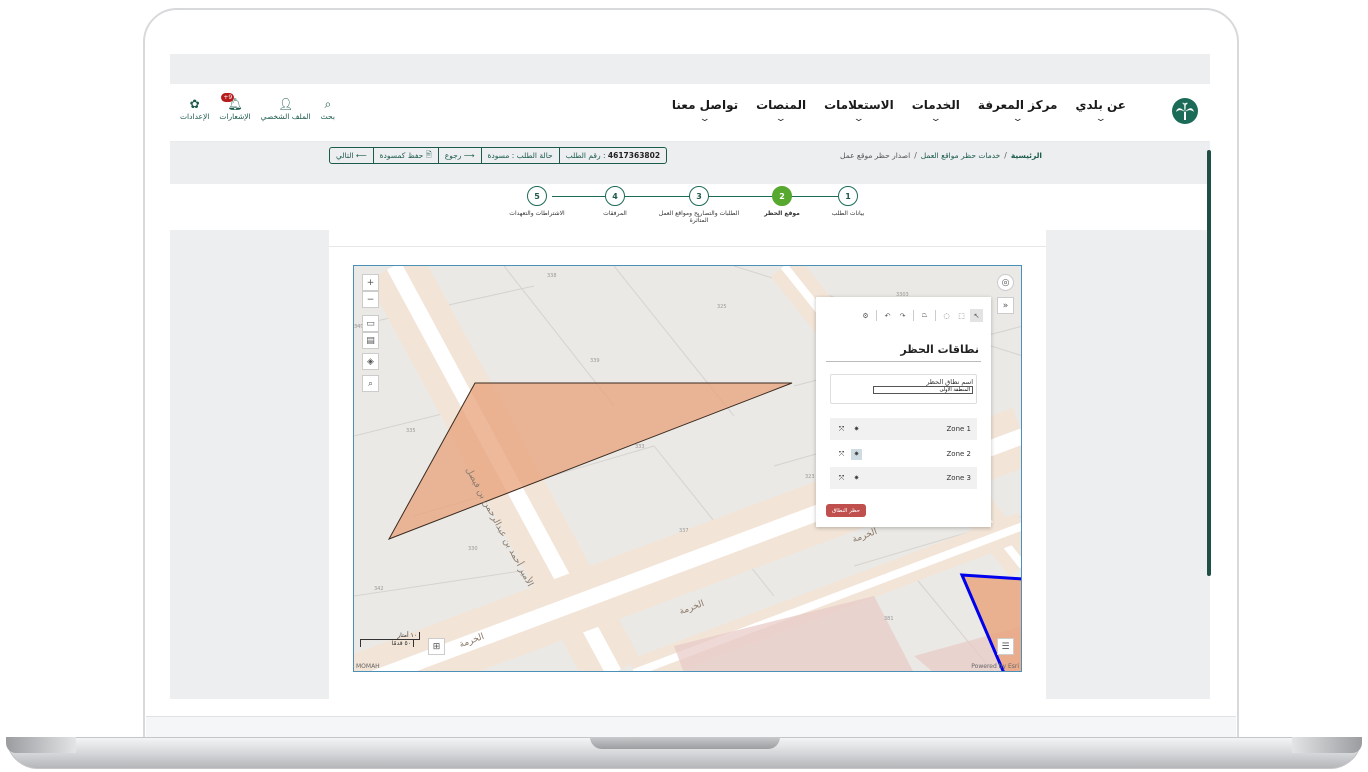  Describe the element at coordinates (959, 454) in the screenshot. I see `zone-label: Zone 2` at that location.